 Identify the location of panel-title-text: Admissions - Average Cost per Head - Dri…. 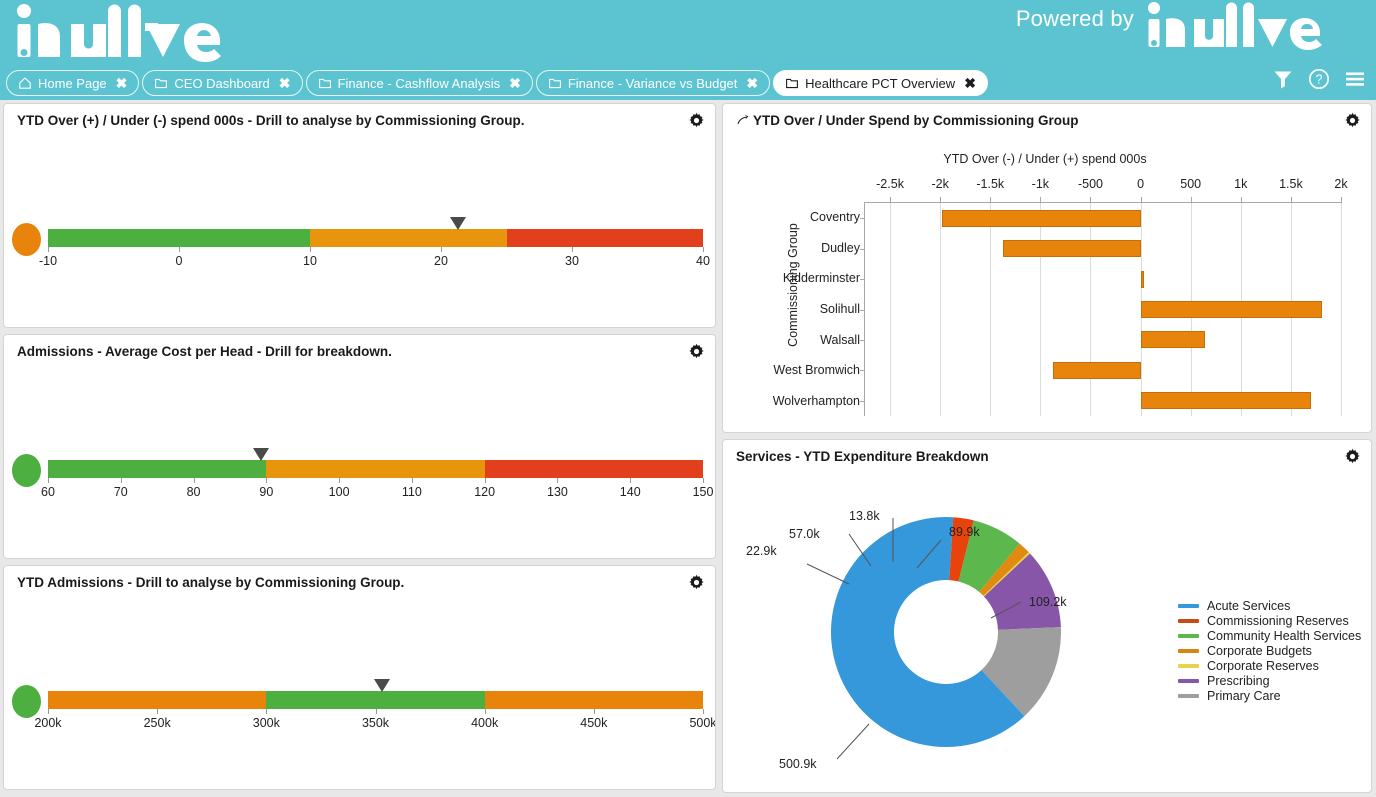
(204, 351).